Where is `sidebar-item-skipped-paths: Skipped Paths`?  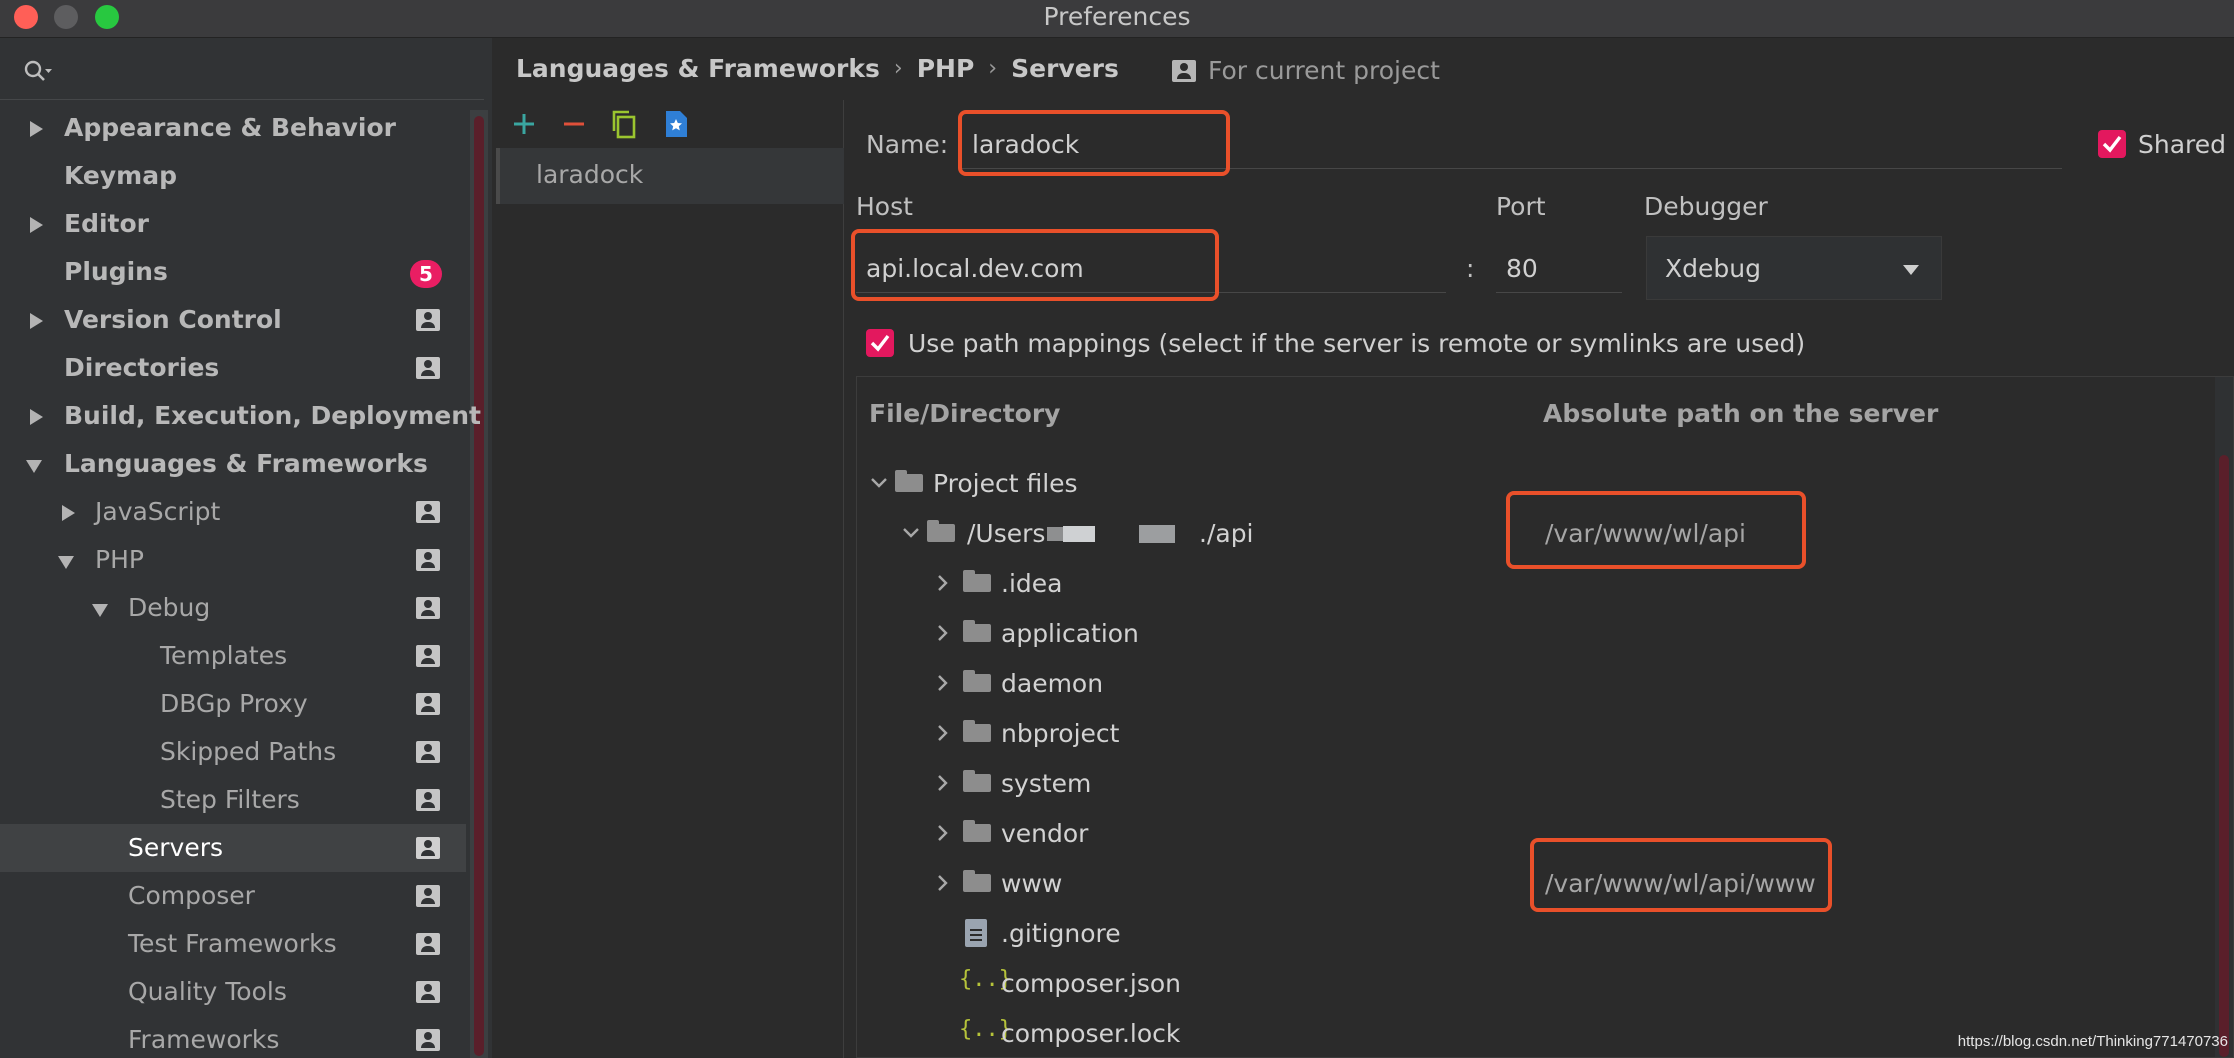 sidebar-item-skipped-paths: Skipped Paths is located at coordinates (233, 752).